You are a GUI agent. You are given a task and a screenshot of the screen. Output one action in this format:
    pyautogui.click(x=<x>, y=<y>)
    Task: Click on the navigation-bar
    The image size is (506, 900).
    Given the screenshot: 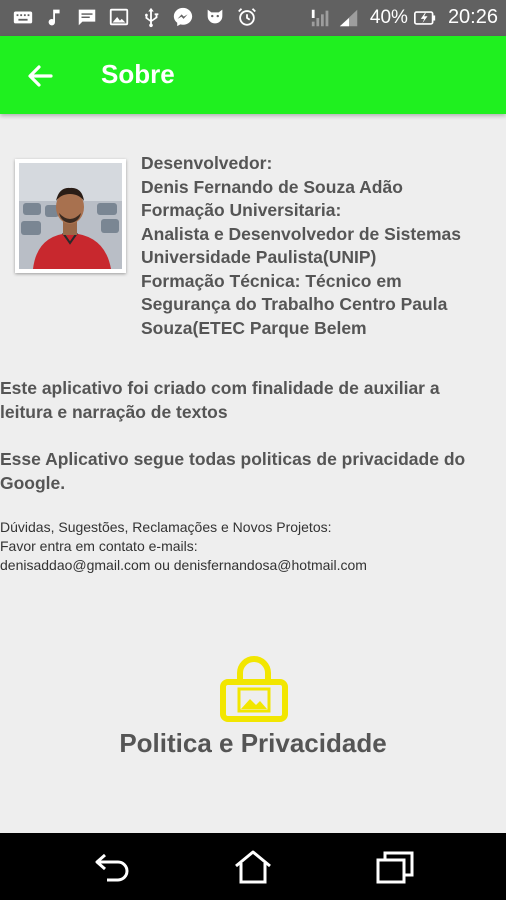 What is the action you would take?
    pyautogui.click(x=253, y=866)
    